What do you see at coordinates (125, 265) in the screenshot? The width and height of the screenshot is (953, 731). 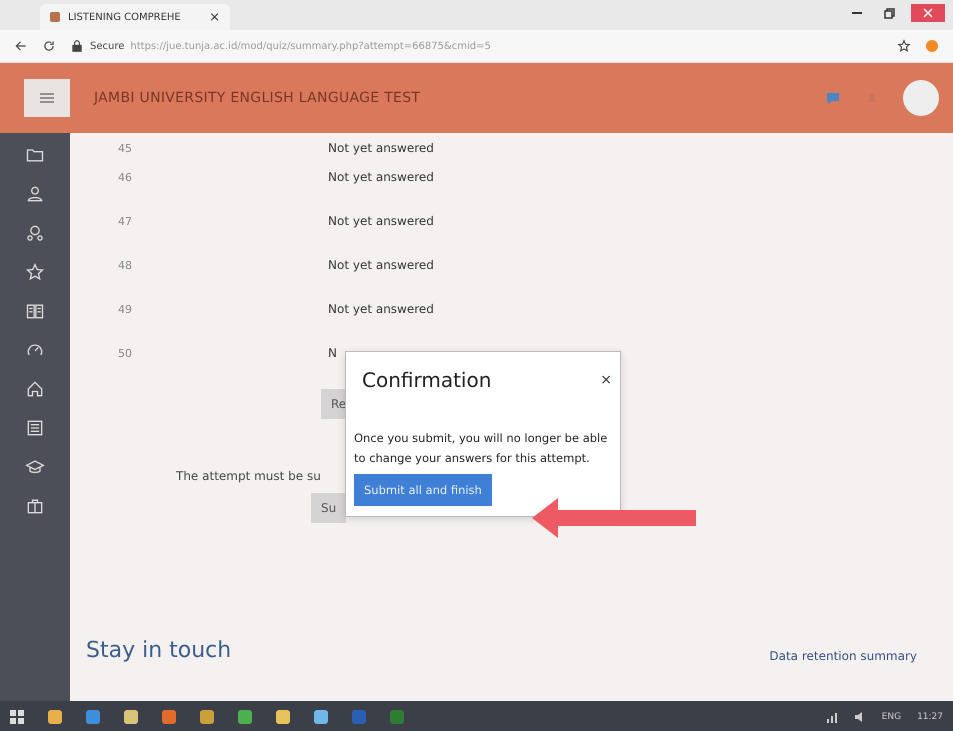 I see `question-number: 48` at bounding box center [125, 265].